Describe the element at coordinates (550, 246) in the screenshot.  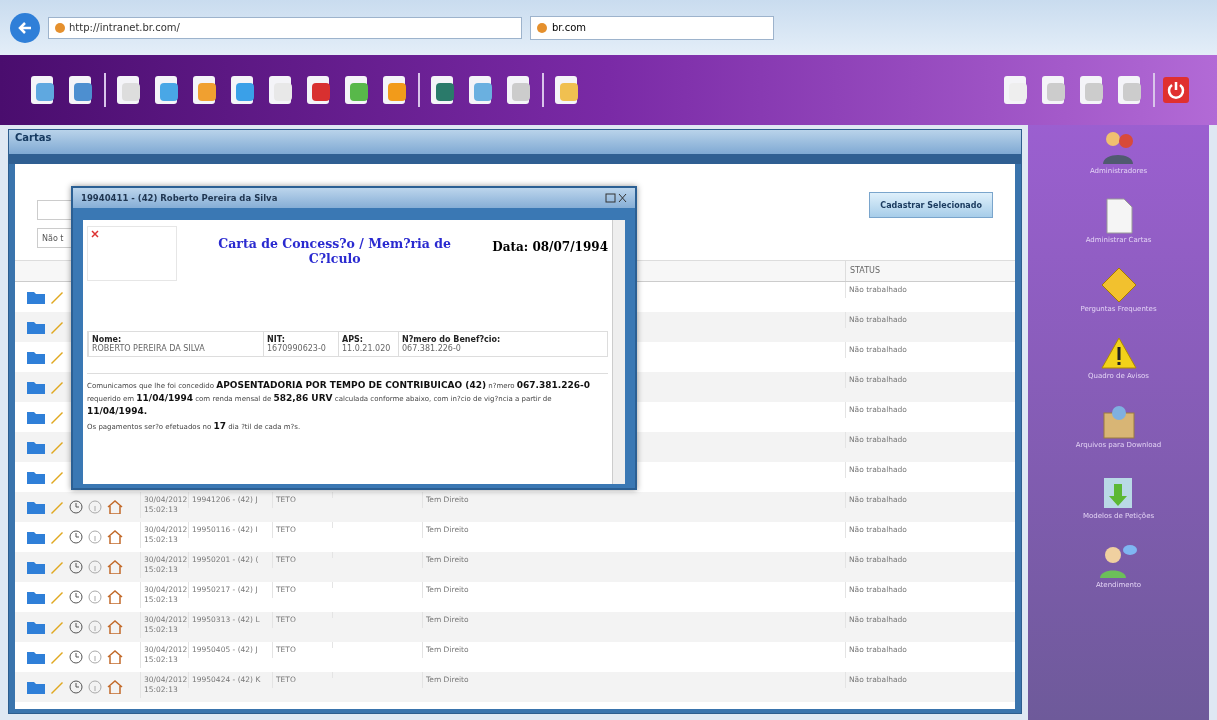
I see `letter-date: Data: 08/07/1994` at that location.